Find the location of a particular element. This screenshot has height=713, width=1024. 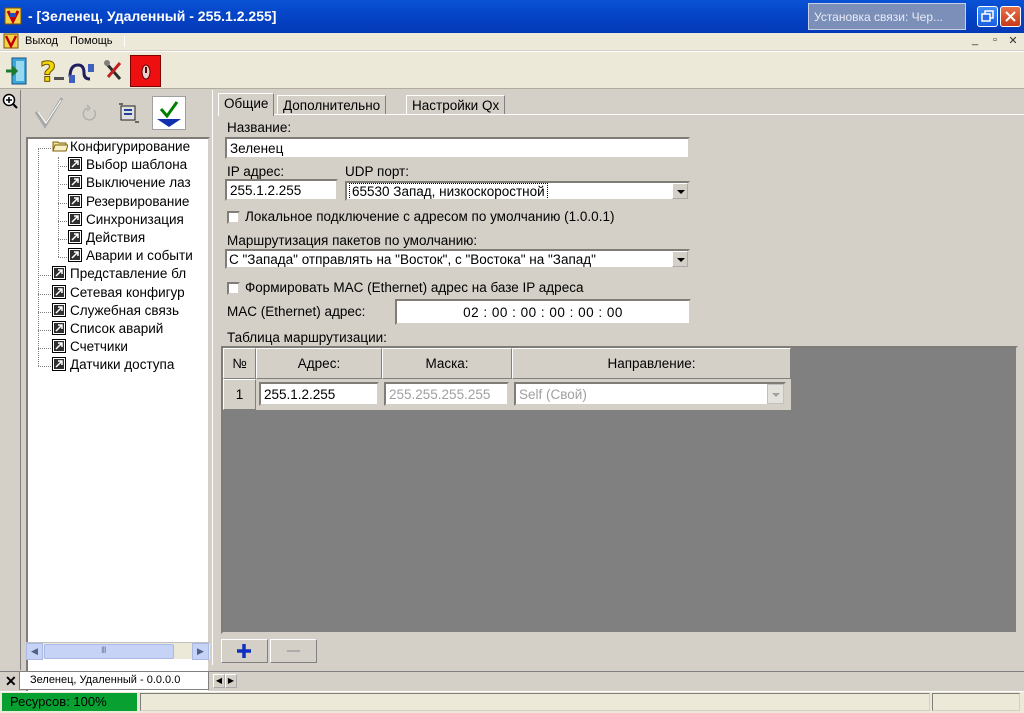

menu-separator is located at coordinates (124, 41).